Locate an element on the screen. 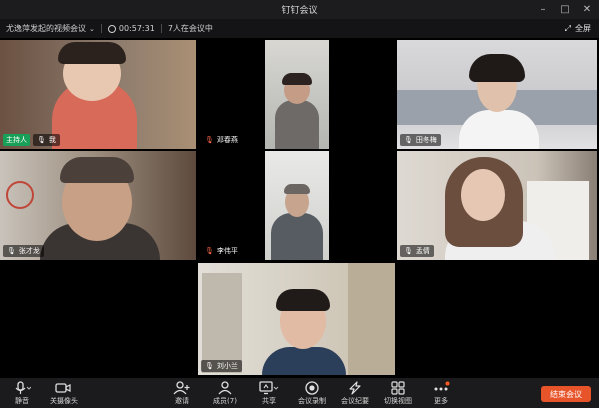  recording-dot-icon is located at coordinates (111, 28).